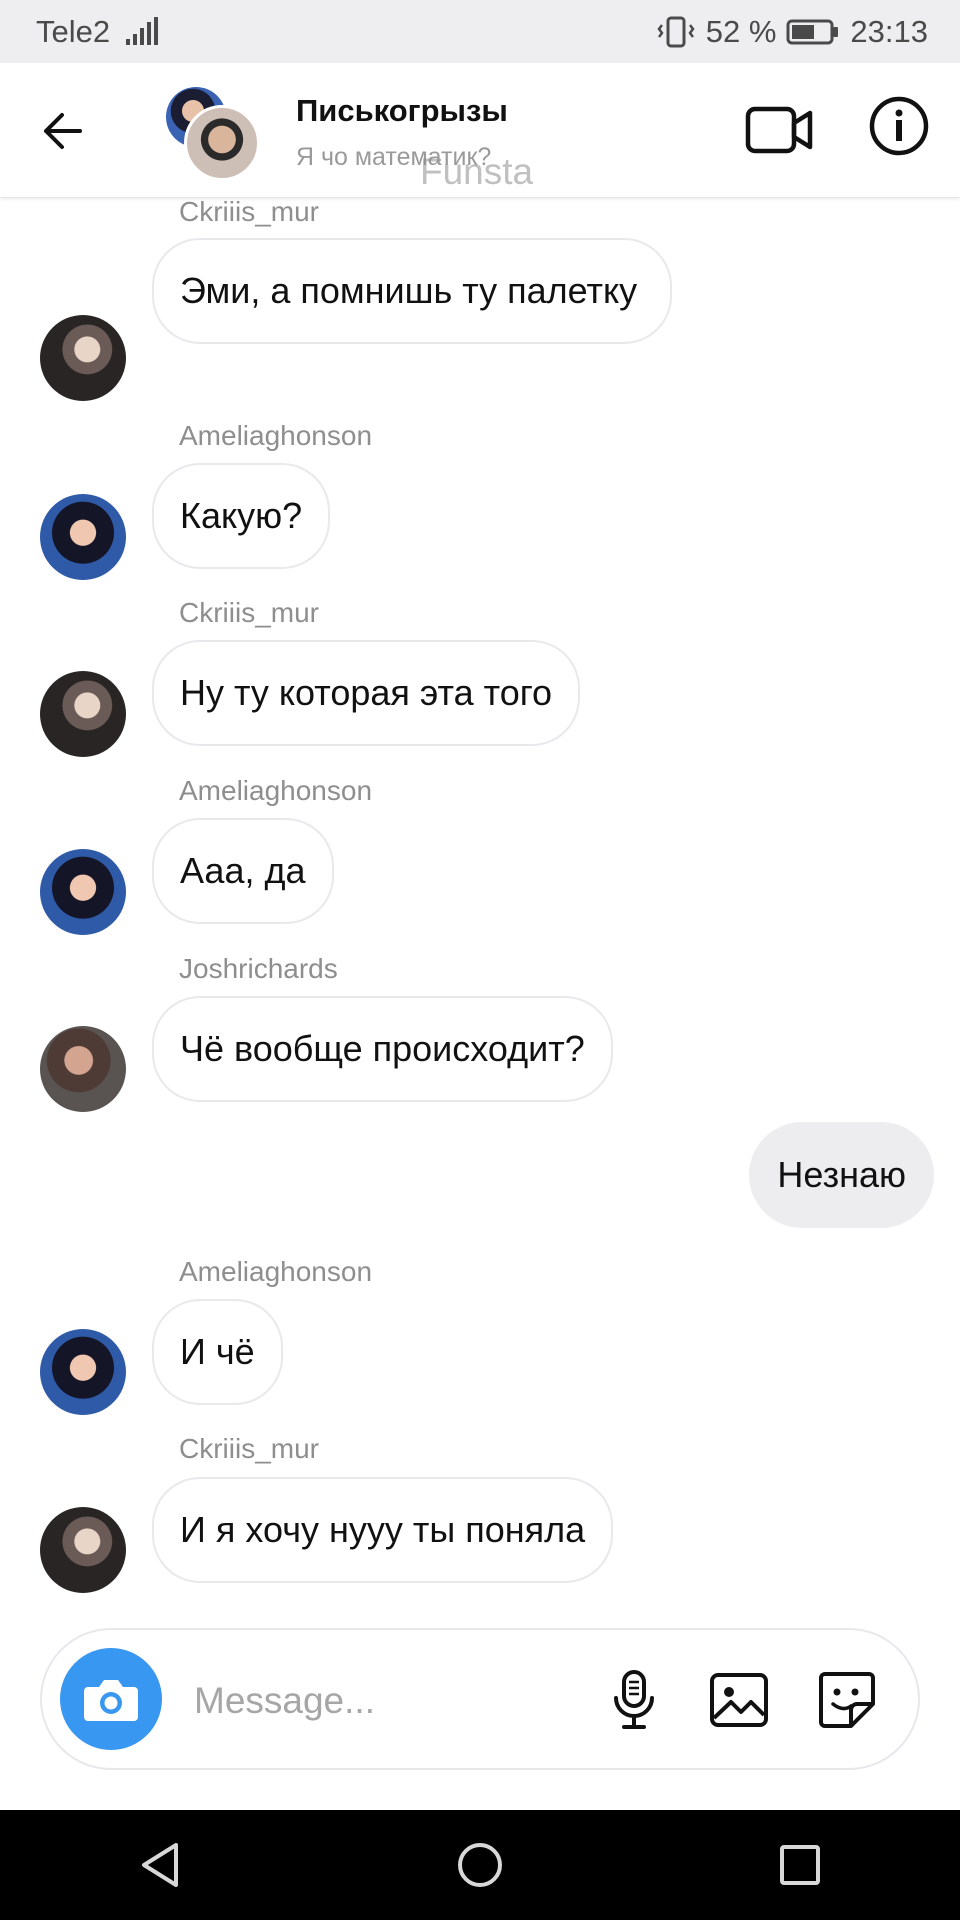  What do you see at coordinates (382, 1049) in the screenshot?
I see `message-bubble: Чё вообще происходит?` at bounding box center [382, 1049].